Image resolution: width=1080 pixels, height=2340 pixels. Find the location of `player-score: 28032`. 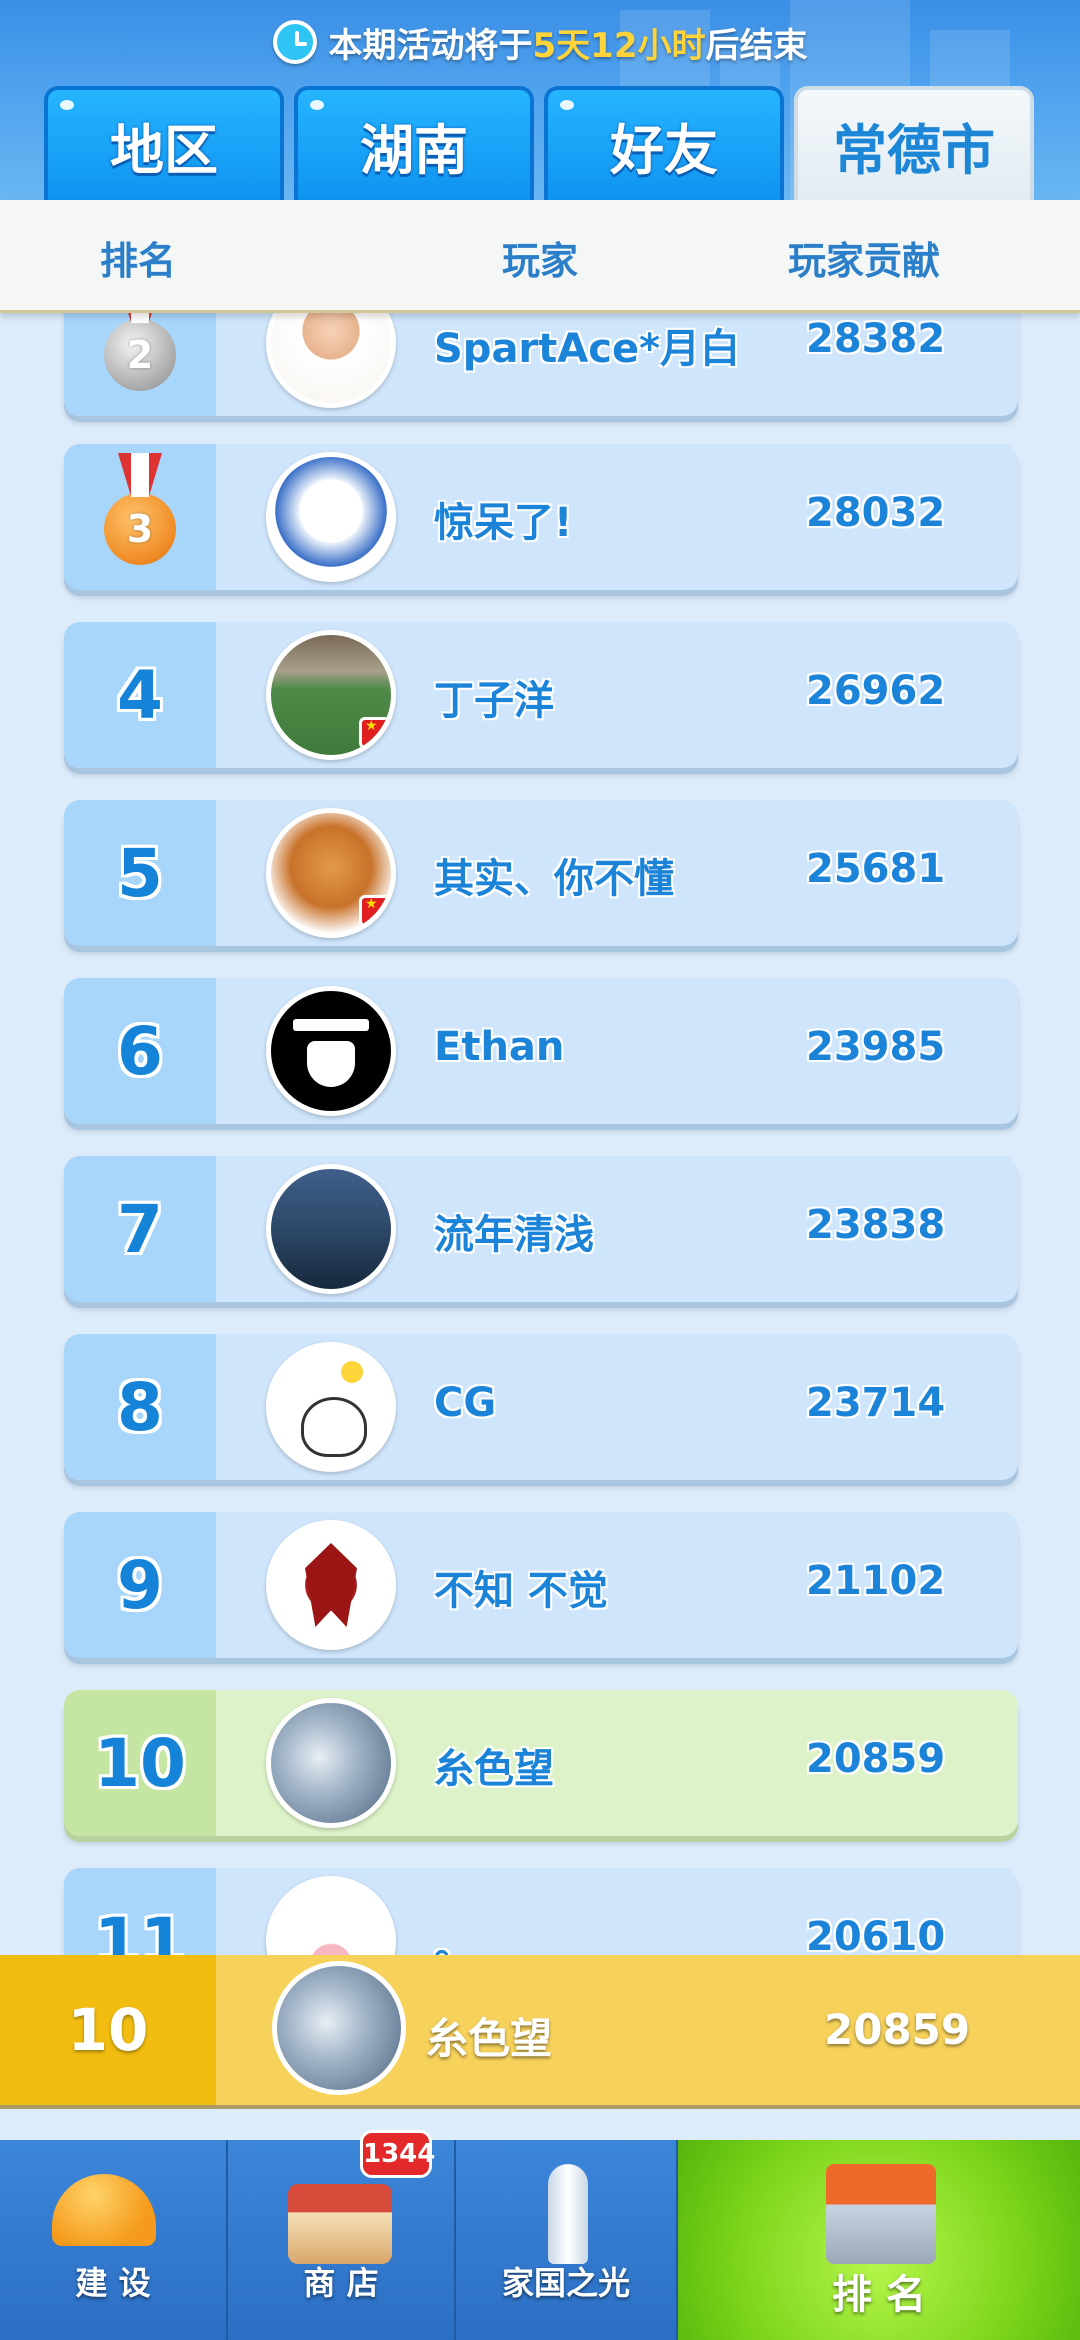

player-score: 28032 is located at coordinates (876, 513).